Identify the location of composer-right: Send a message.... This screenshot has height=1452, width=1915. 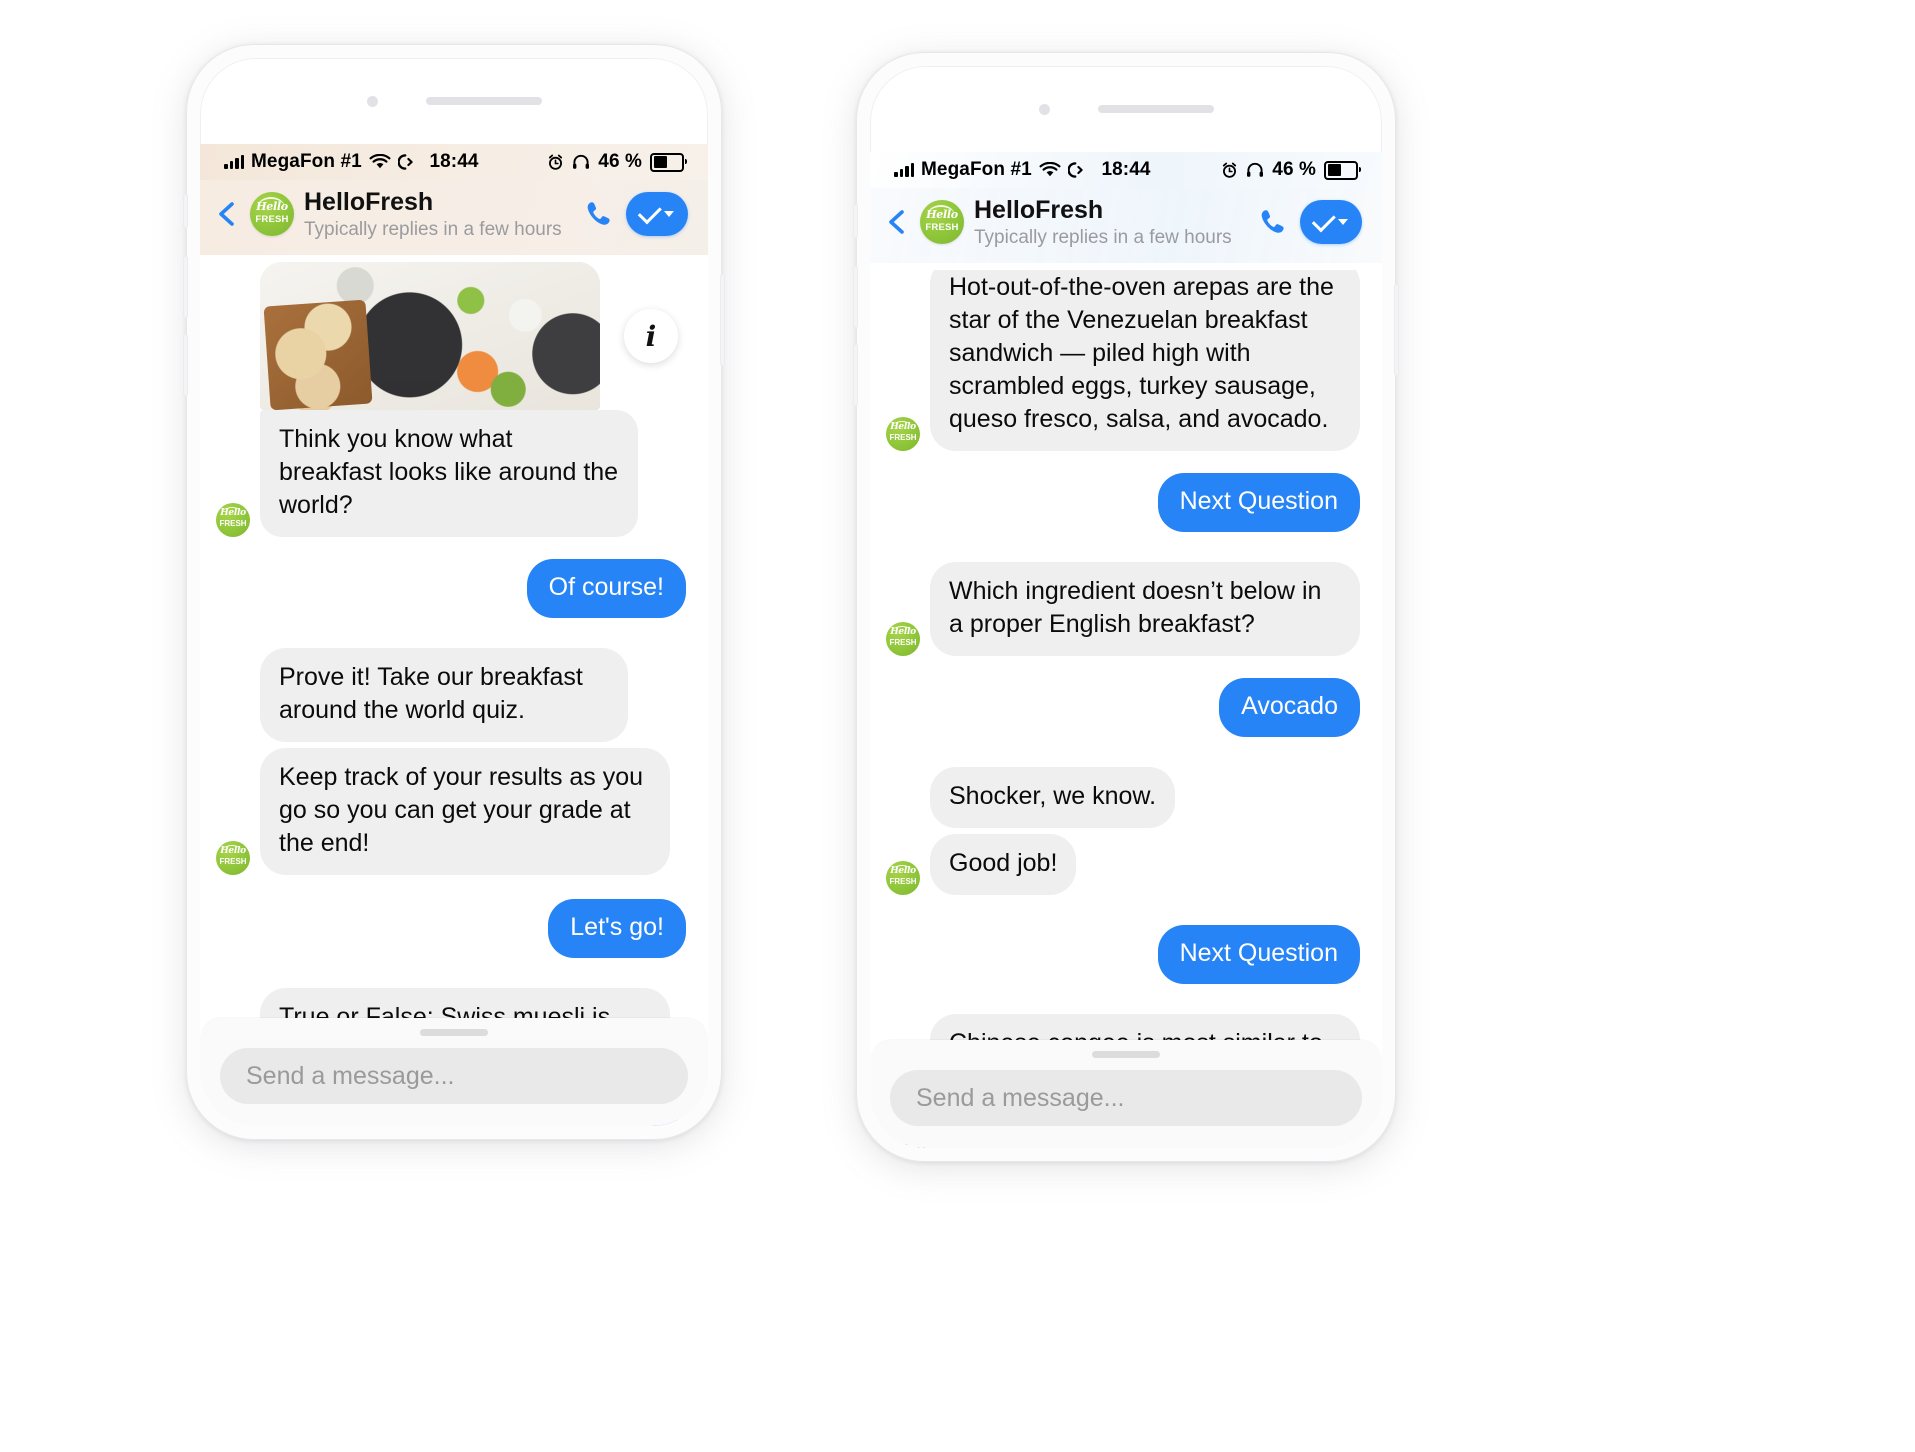
(1126, 1094).